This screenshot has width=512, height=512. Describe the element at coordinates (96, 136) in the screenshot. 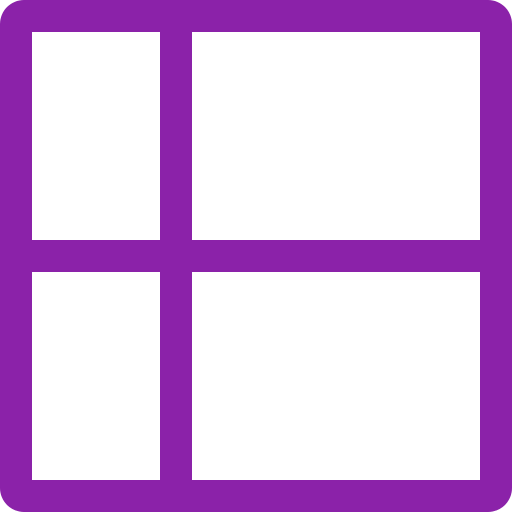

I see `panel-top-left` at that location.